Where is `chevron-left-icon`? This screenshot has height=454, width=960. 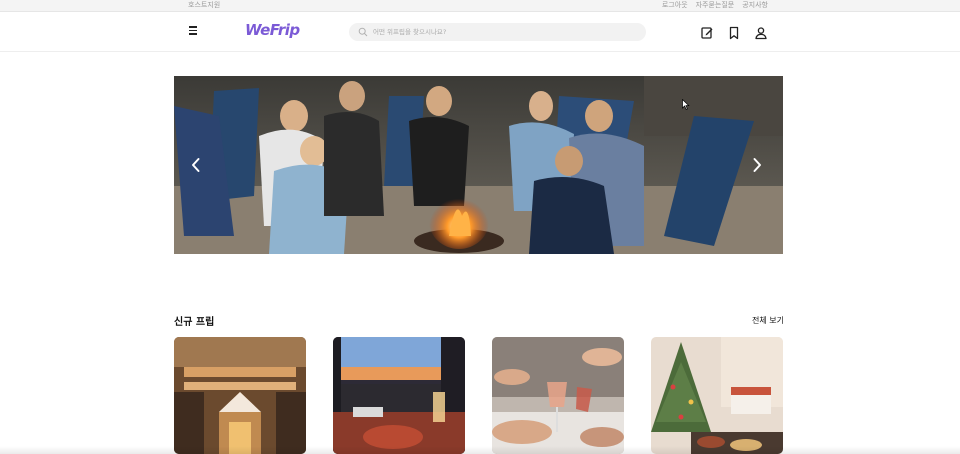 chevron-left-icon is located at coordinates (196, 165).